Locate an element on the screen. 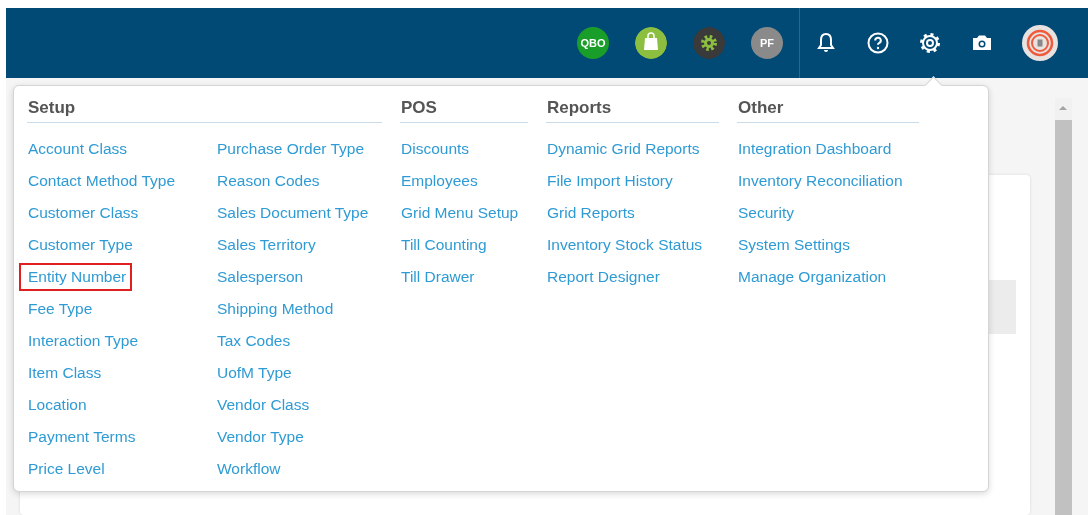 The height and width of the screenshot is (515, 1088). menu-link: Payment Terms is located at coordinates (82, 437).